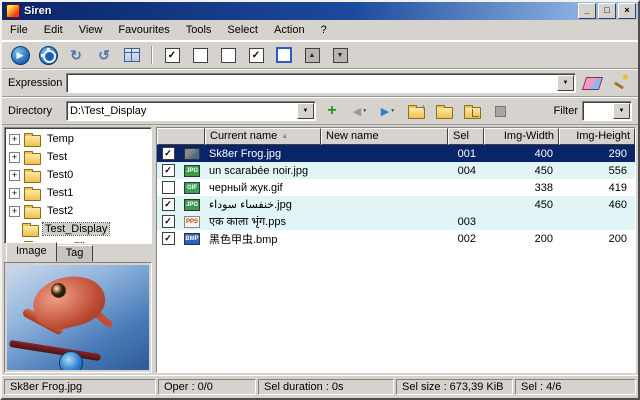 The image size is (640, 400). I want to click on cell-current-name: एक काला भृंग.pps, so click(247, 222).